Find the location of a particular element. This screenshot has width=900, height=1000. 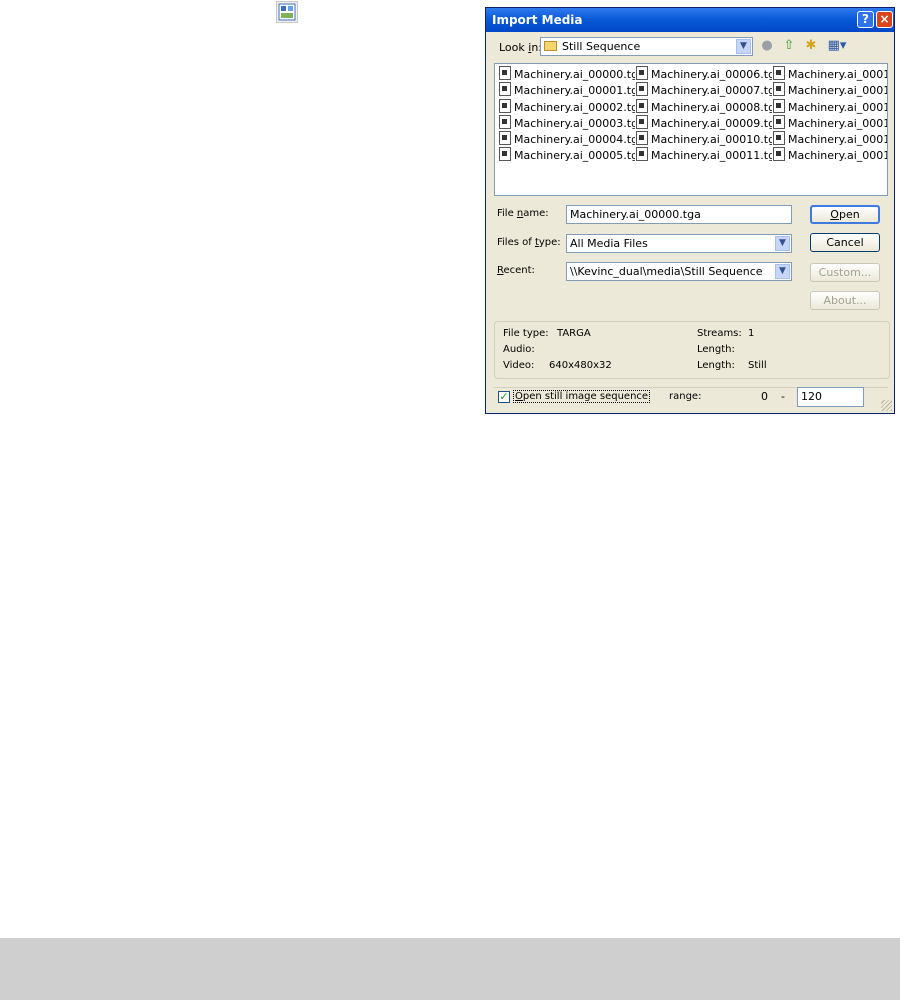

audio-label: Audio: is located at coordinates (519, 349).